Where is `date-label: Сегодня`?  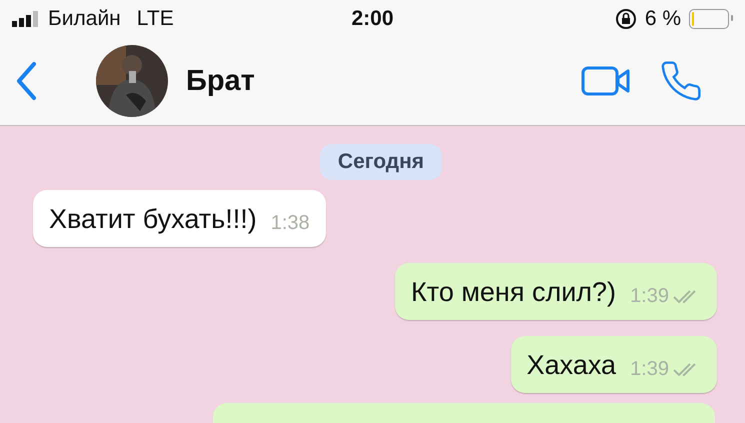 date-label: Сегодня is located at coordinates (381, 162).